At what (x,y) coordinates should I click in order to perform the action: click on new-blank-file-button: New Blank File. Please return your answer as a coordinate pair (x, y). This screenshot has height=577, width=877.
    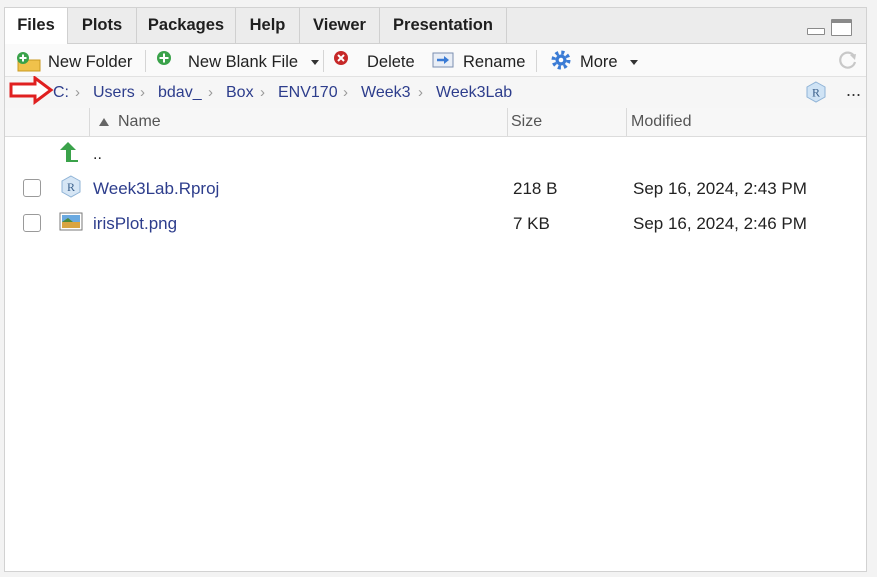
    Looking at the image, I should click on (237, 60).